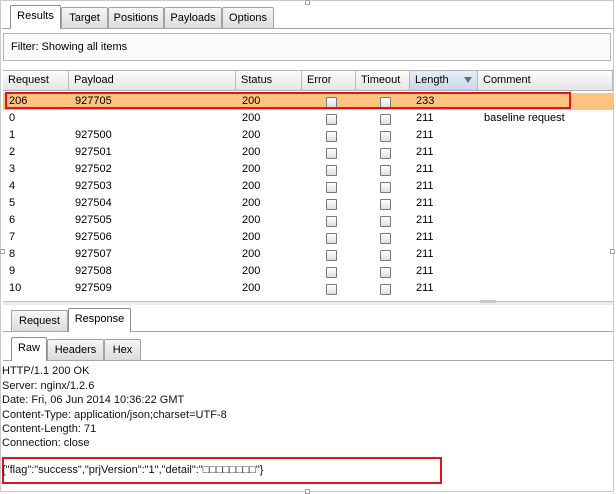 This screenshot has height=494, width=616. Describe the element at coordinates (35, 17) in the screenshot. I see `tab-results: Results` at that location.